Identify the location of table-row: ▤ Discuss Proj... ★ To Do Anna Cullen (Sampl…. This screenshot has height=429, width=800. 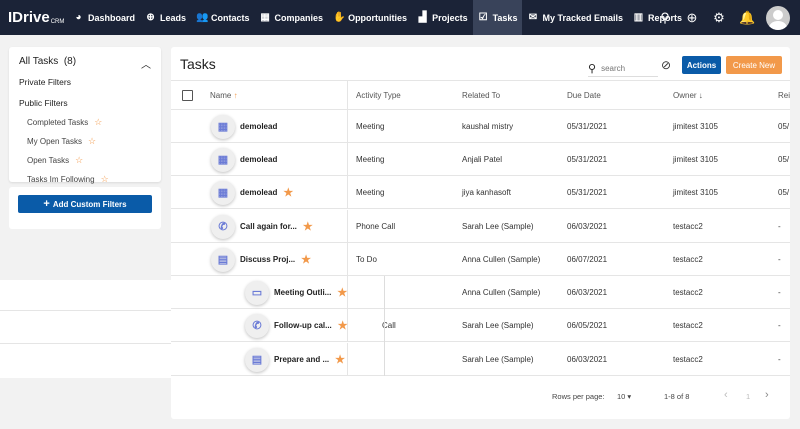
(480, 259).